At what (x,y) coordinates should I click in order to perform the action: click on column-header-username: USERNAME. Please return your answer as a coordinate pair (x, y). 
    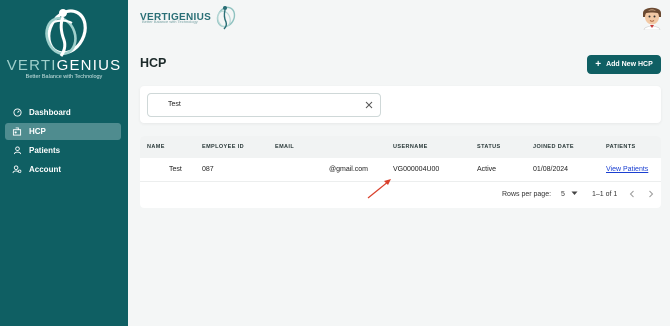
    Looking at the image, I should click on (410, 147).